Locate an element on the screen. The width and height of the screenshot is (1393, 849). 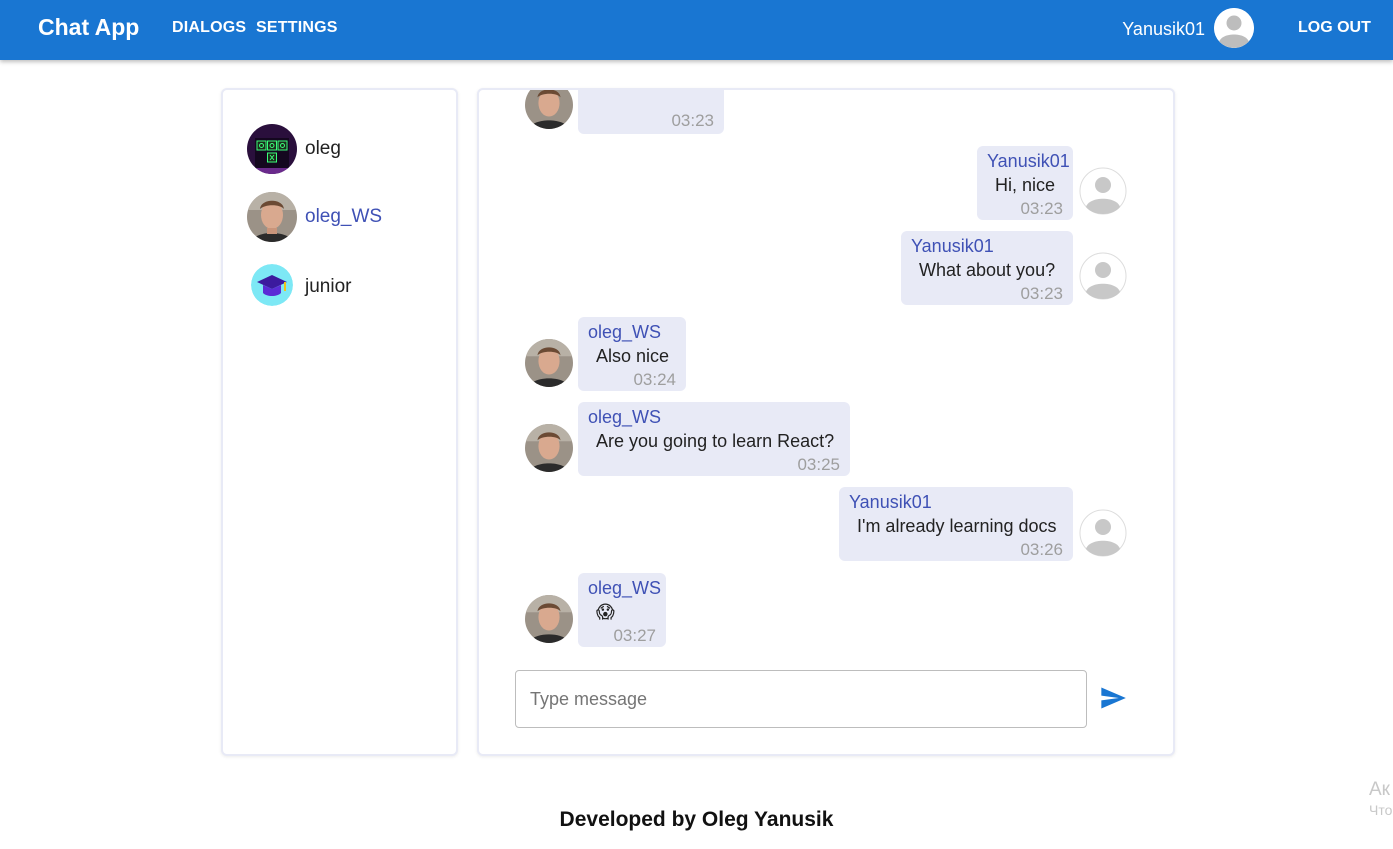
message-text: 😱 is located at coordinates (605, 612).